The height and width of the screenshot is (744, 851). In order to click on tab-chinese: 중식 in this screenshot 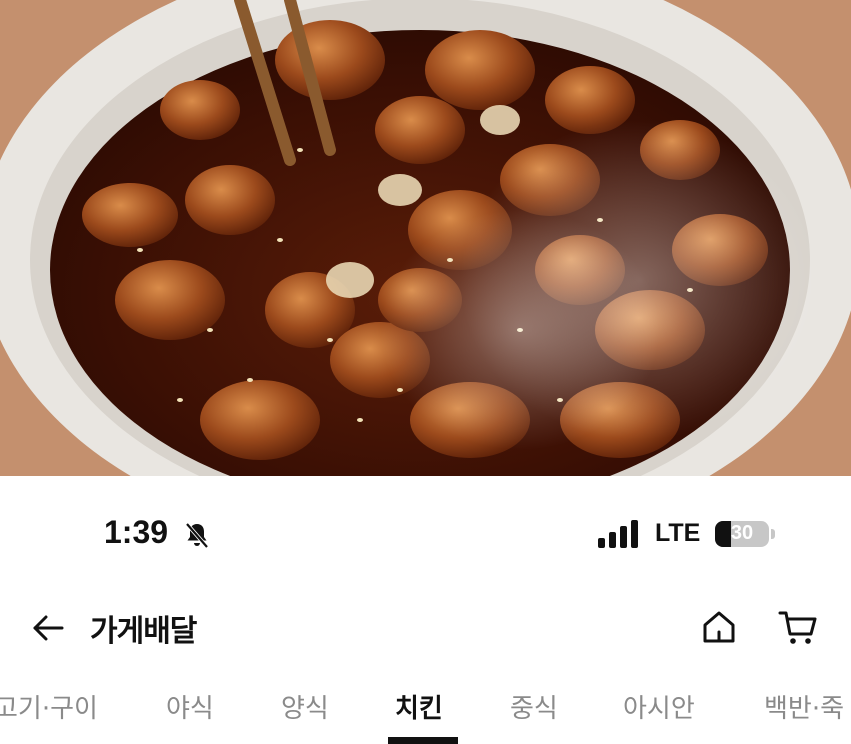, I will do `click(534, 706)`.